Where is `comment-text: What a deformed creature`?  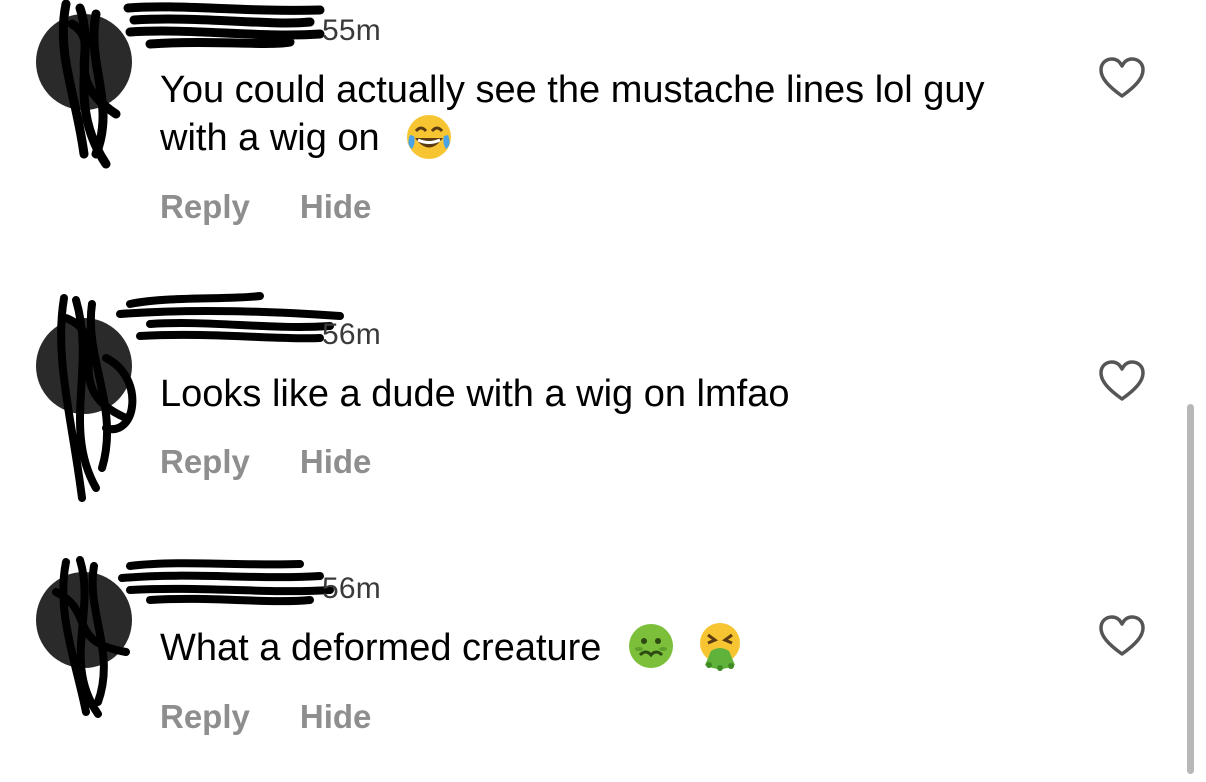
comment-text: What a deformed creature is located at coordinates (610, 648).